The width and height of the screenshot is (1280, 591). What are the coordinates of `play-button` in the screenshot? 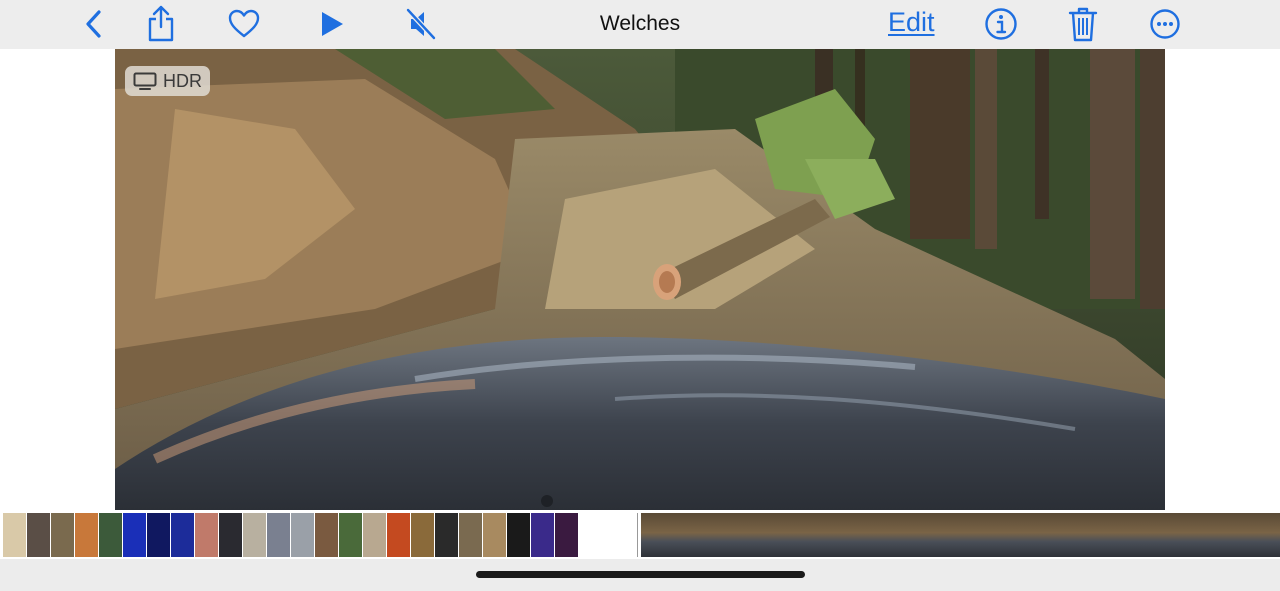 It's located at (332, 24).